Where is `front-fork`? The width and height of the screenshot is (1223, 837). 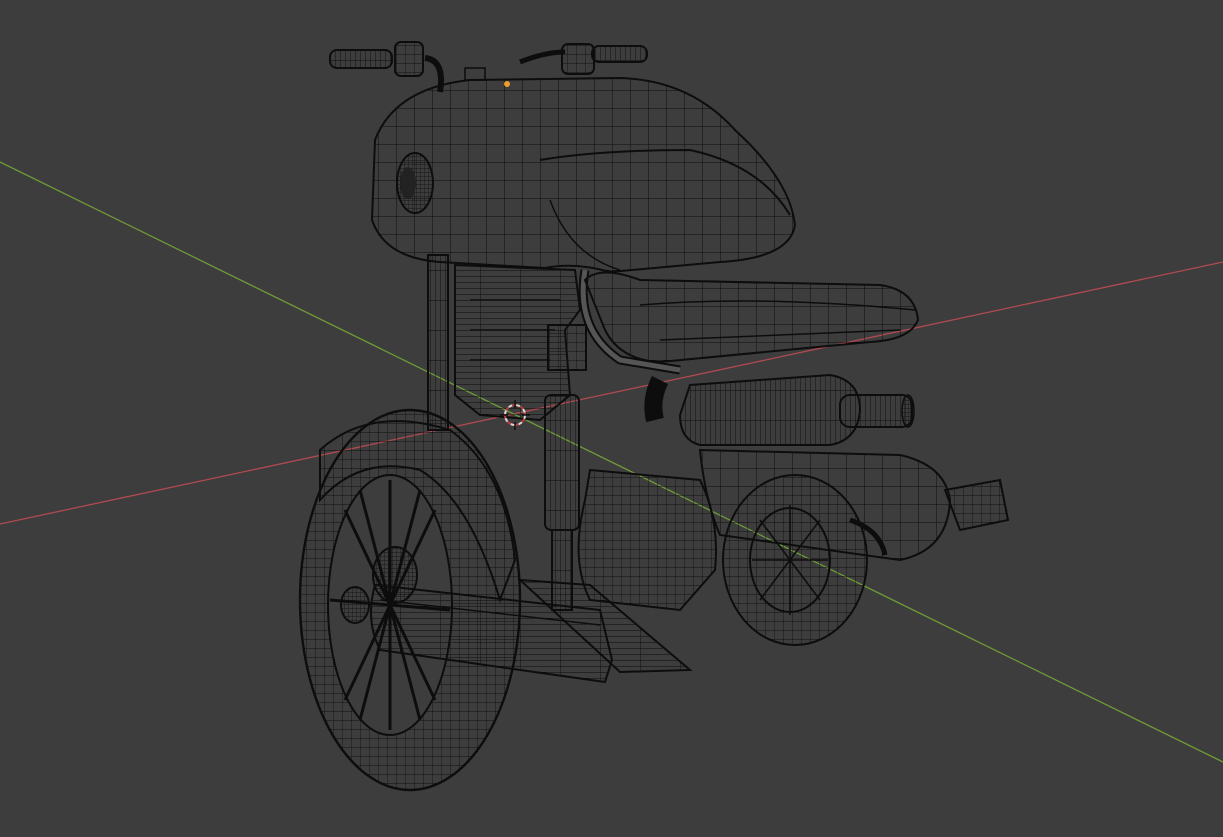 front-fork is located at coordinates (438, 342).